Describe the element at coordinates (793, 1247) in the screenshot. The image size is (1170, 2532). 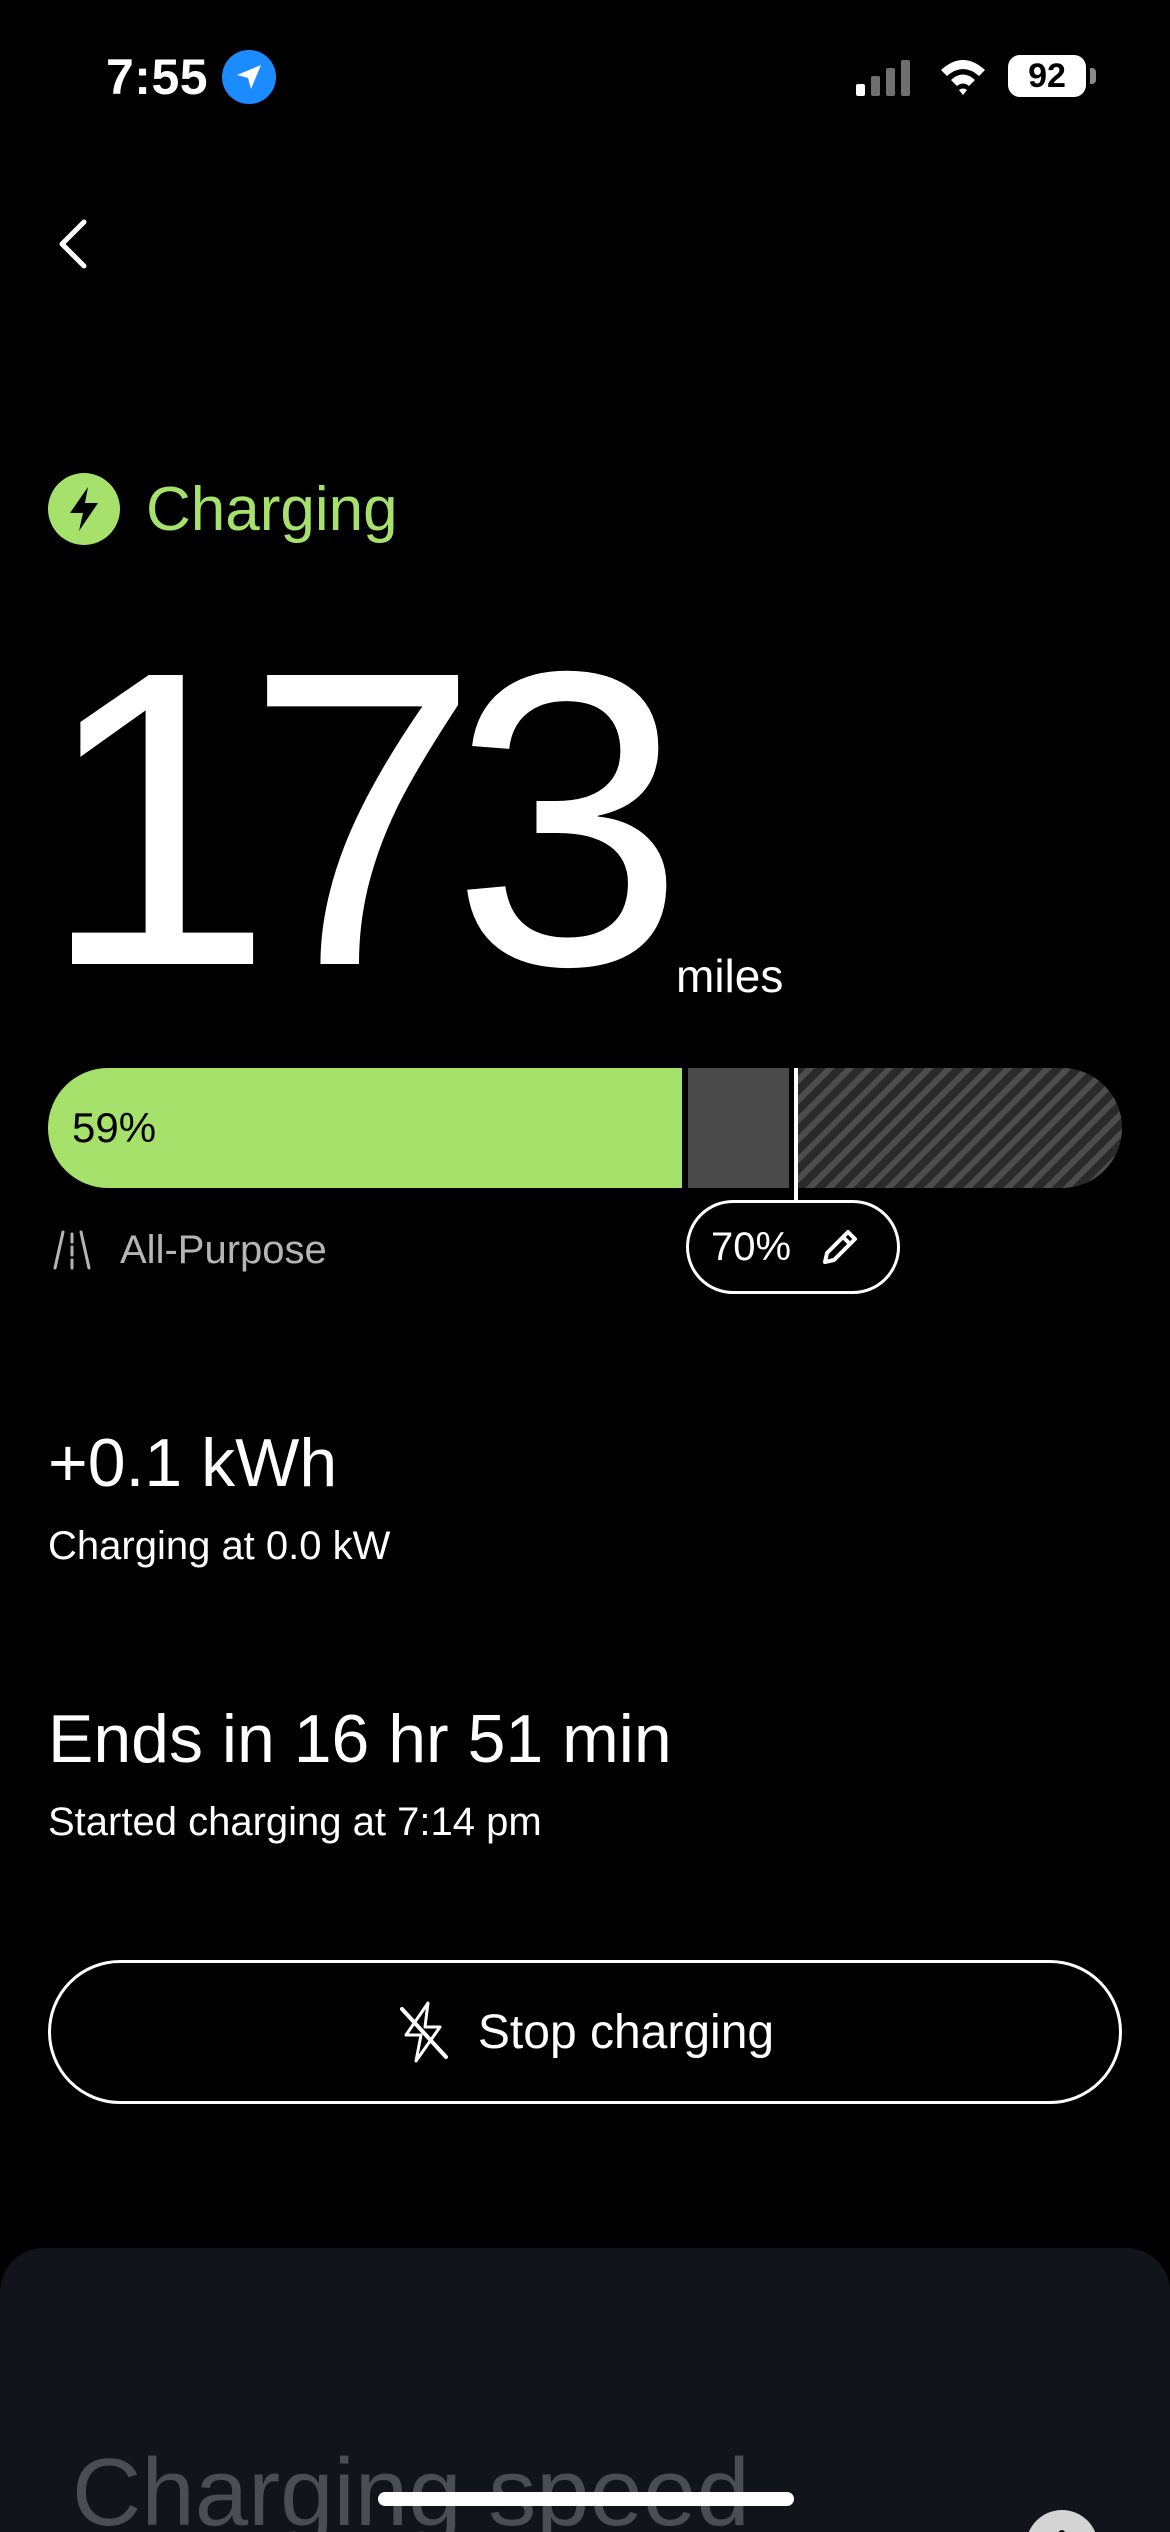
I see `charge-limit-button: 70%` at that location.